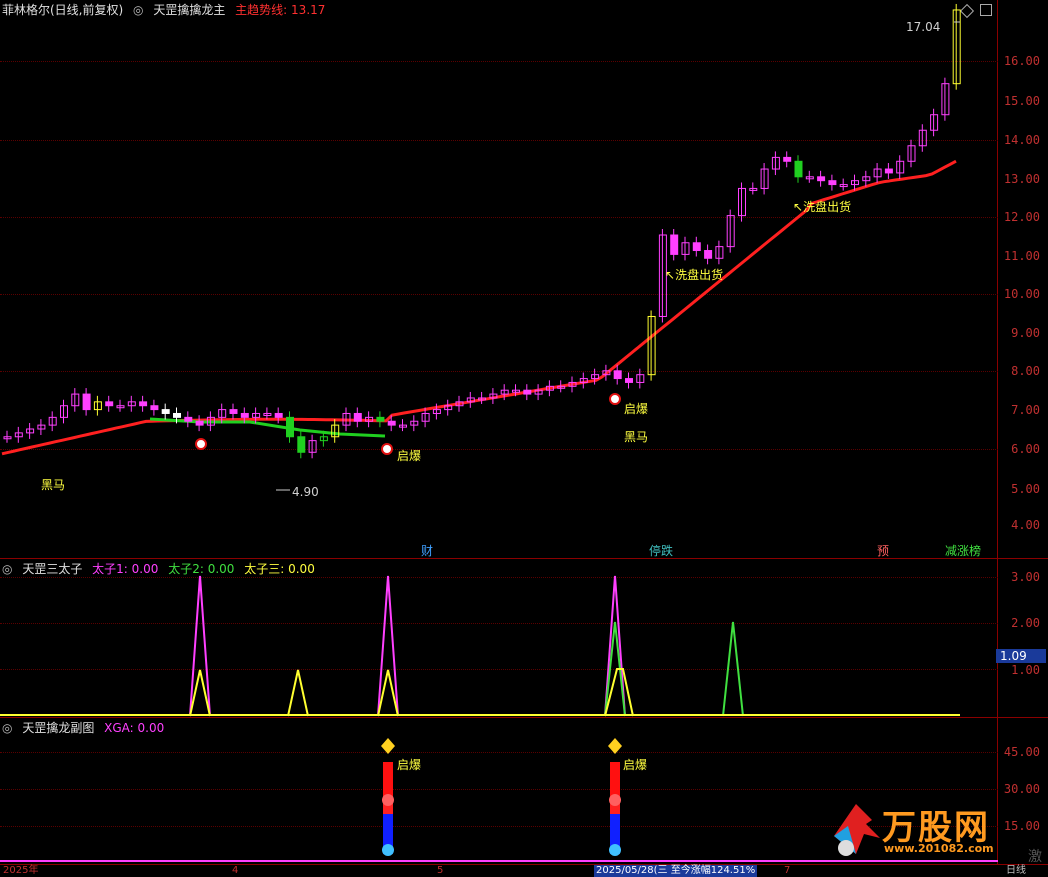  What do you see at coordinates (1025, 489) in the screenshot?
I see `tick: 5.00` at bounding box center [1025, 489].